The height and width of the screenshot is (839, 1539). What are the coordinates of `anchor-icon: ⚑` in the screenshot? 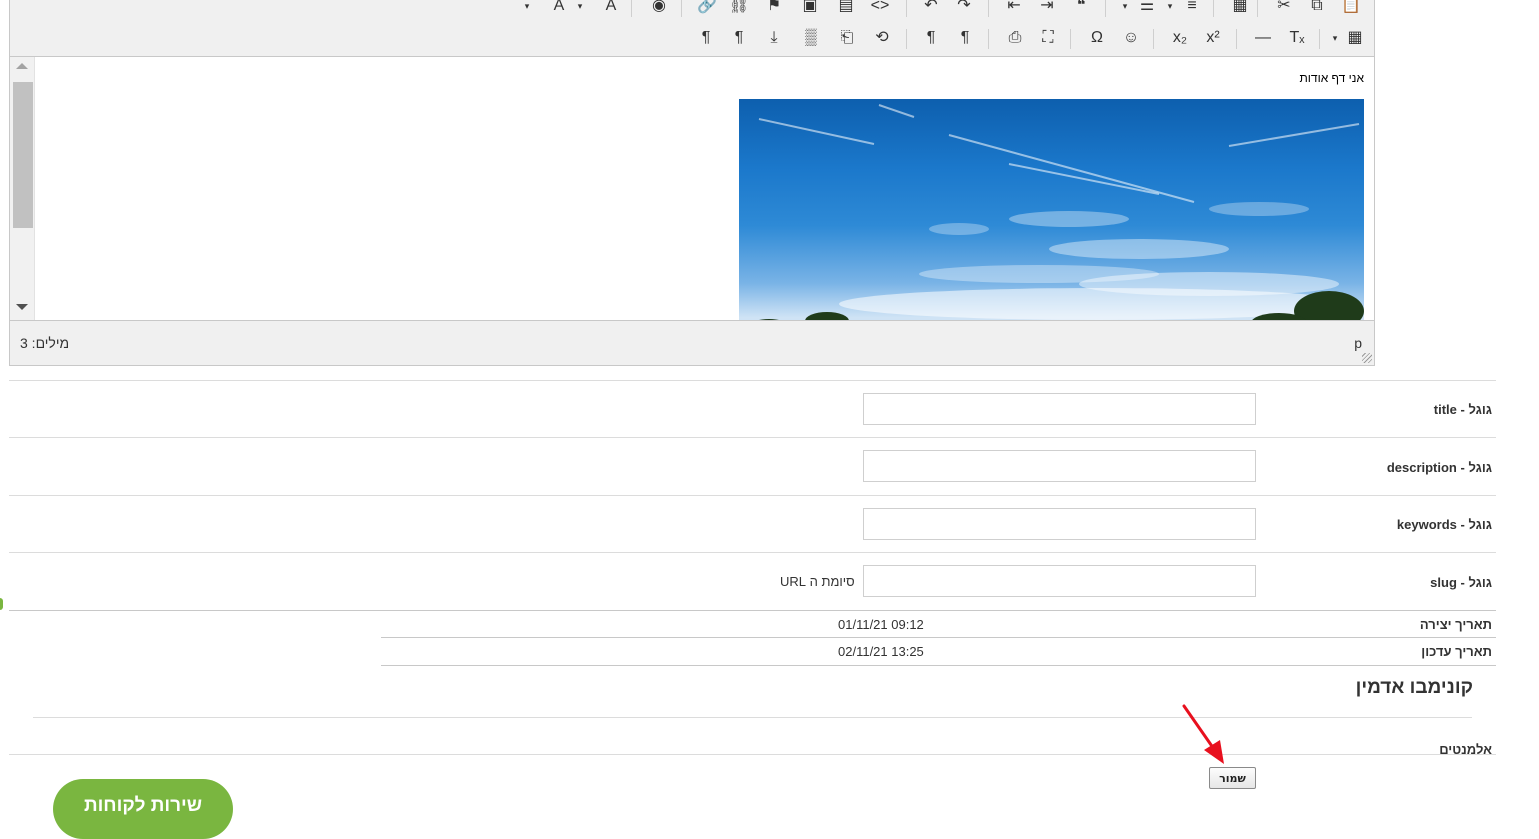 It's located at (774, 9).